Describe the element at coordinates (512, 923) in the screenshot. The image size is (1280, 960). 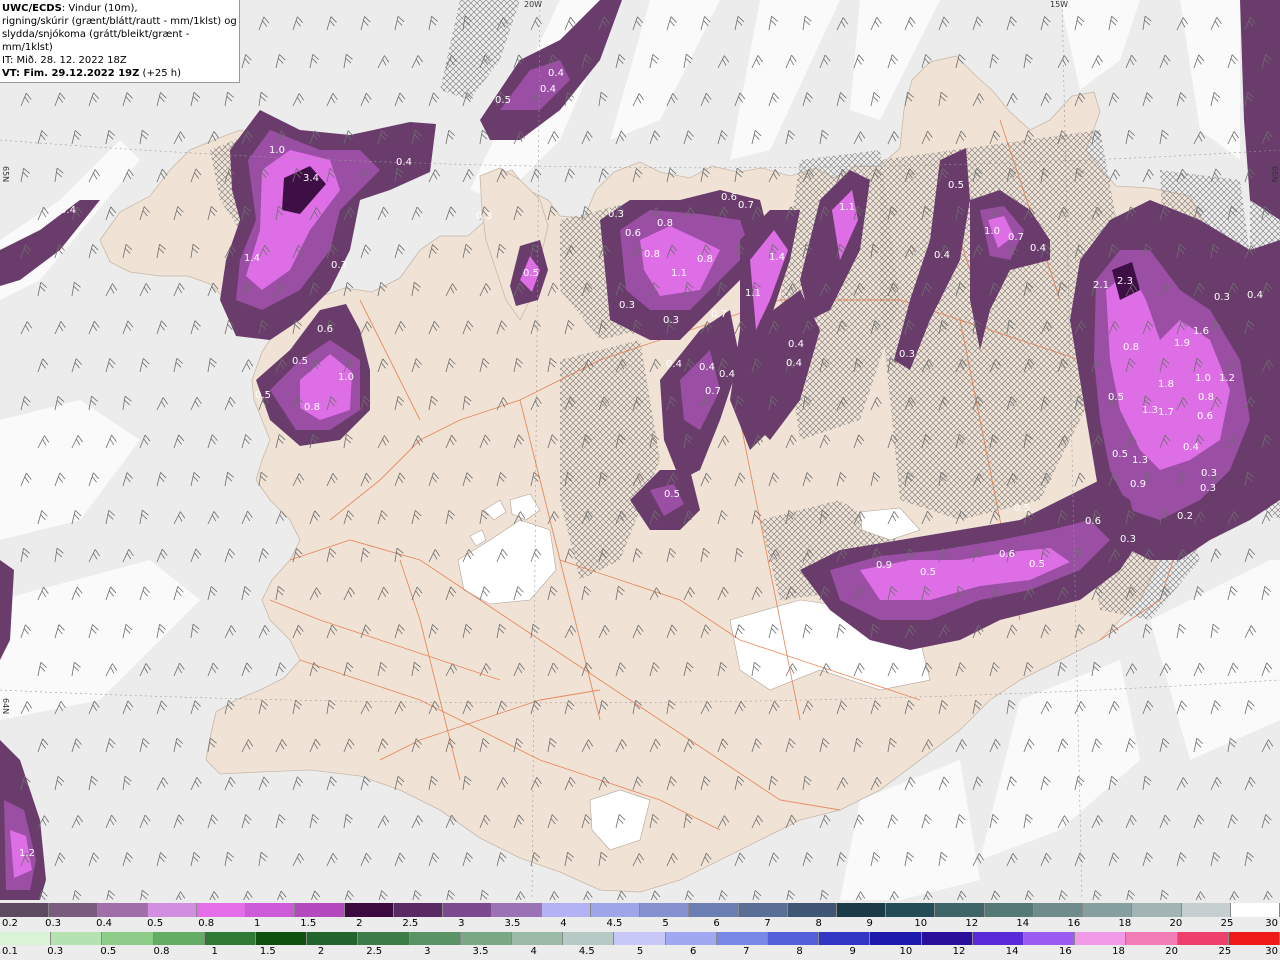
I see `colorbar-label: 3.5` at that location.